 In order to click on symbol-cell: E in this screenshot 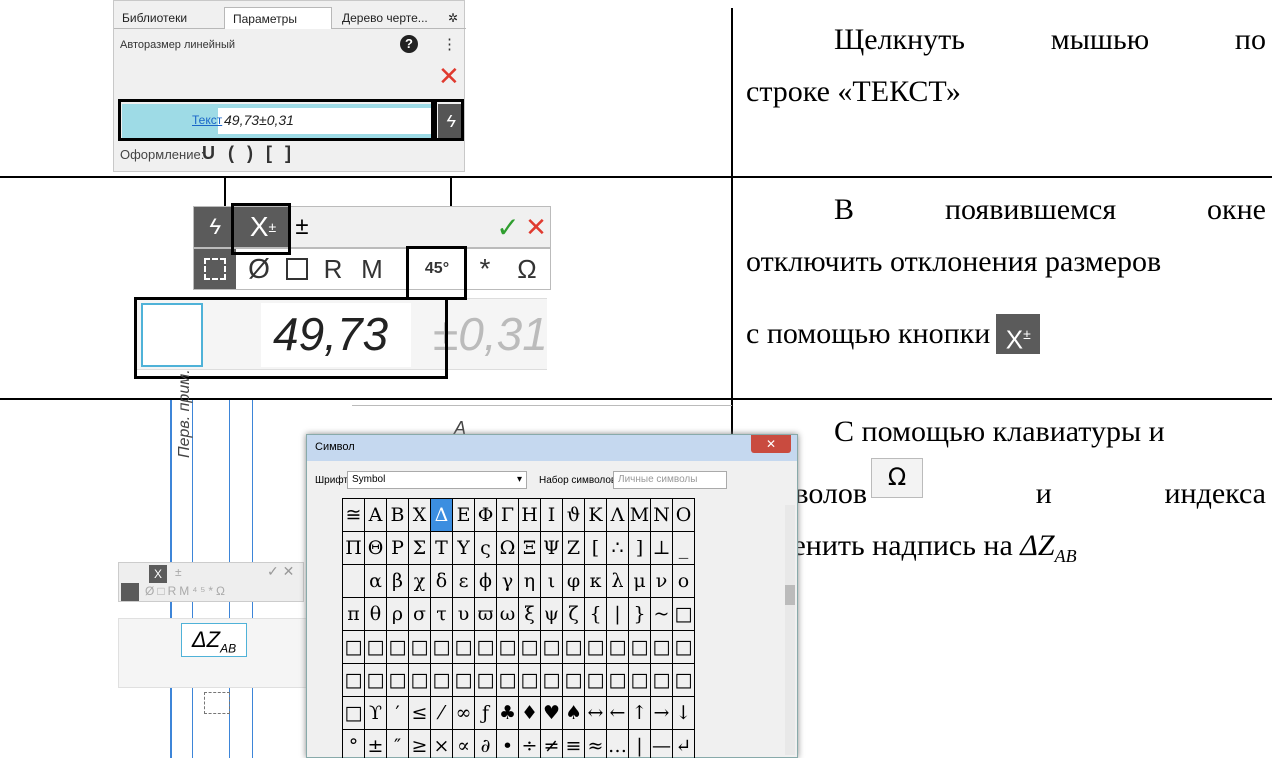, I will do `click(463, 515)`.